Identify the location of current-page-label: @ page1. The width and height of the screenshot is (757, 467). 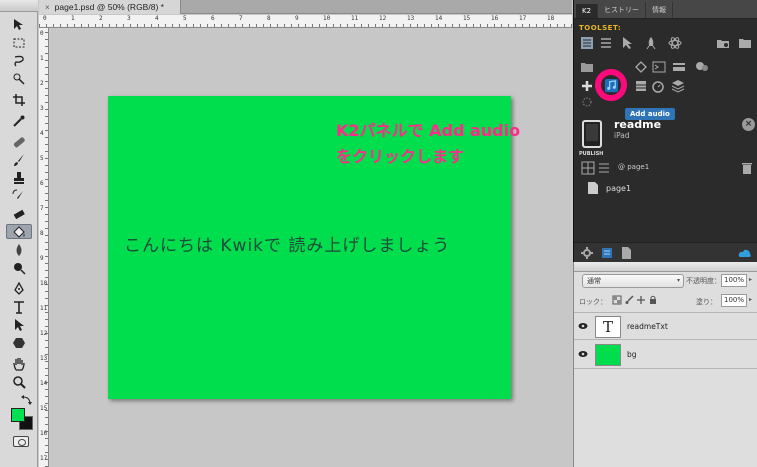
(634, 167).